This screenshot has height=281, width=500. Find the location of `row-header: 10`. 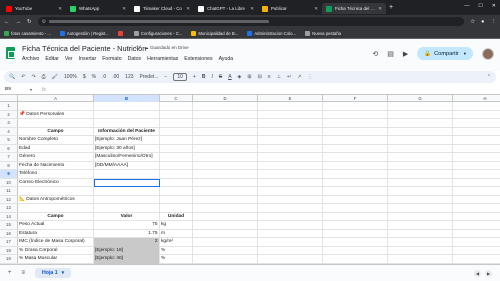

row-header: 10 is located at coordinates (9, 182).